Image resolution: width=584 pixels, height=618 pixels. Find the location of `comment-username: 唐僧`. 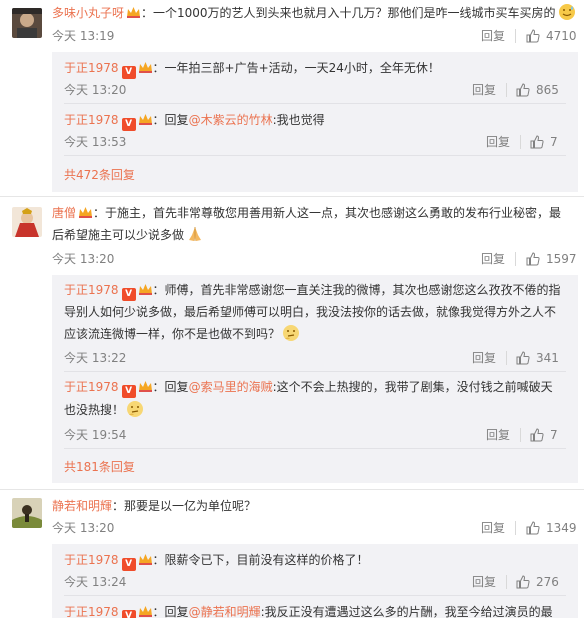

comment-username: 唐僧 is located at coordinates (64, 213).